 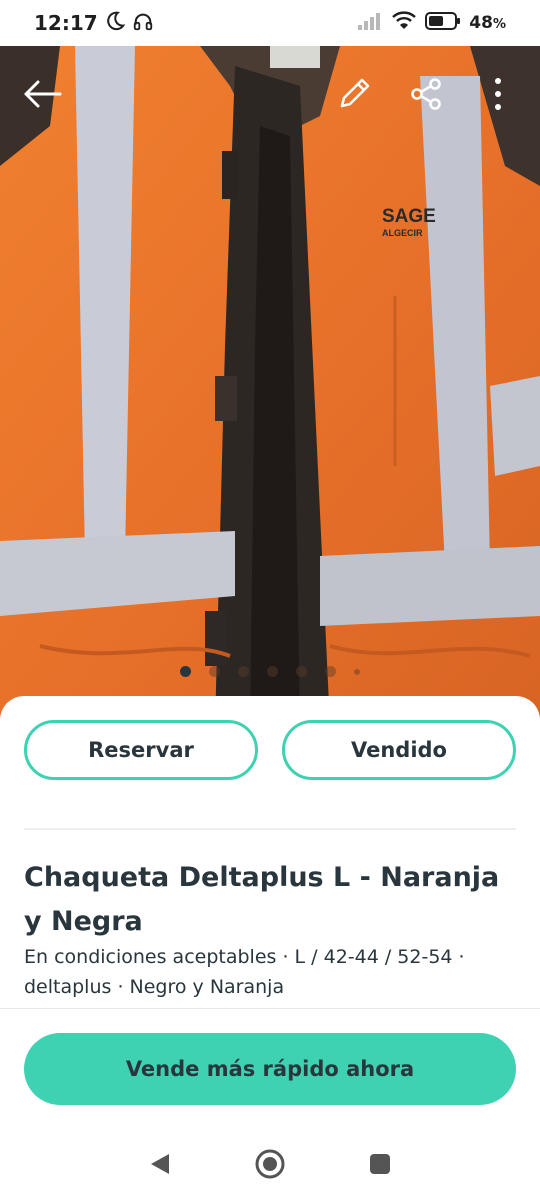 I want to click on product-title: Chaqueta Deltaplus L - Naranja y Negra, so click(x=262, y=899).